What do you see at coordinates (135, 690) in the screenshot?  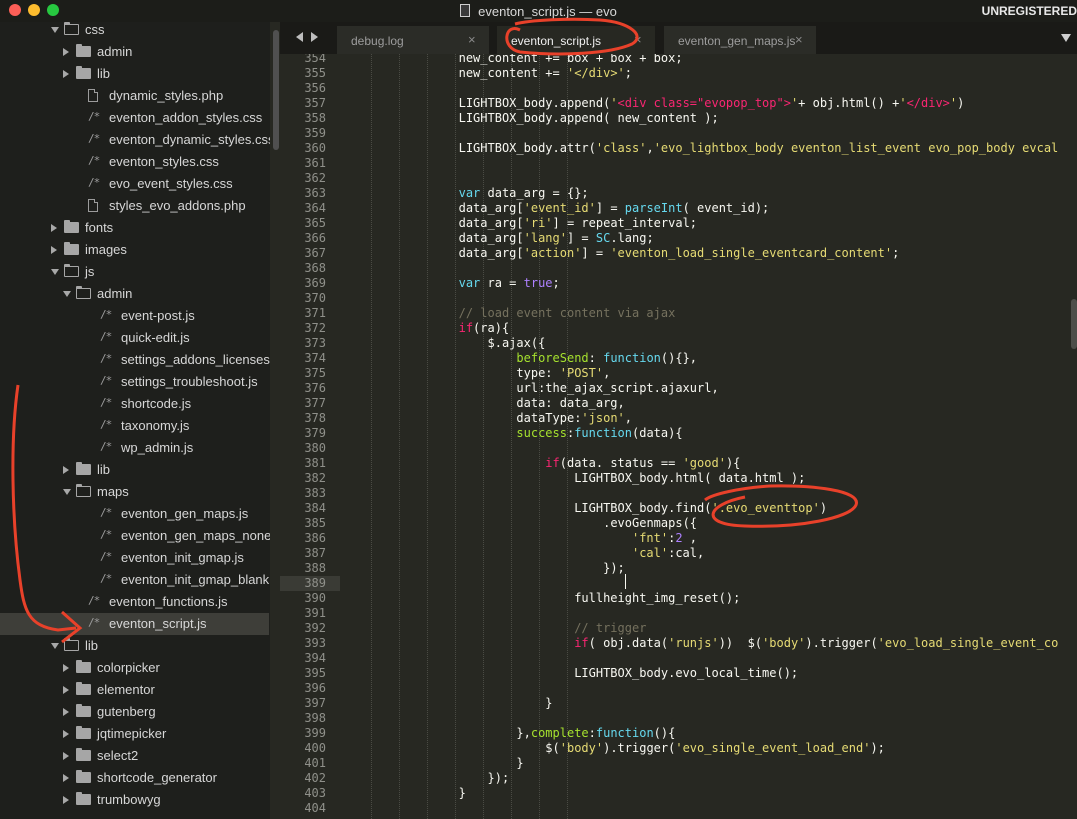 I see `tree-item: elementor` at bounding box center [135, 690].